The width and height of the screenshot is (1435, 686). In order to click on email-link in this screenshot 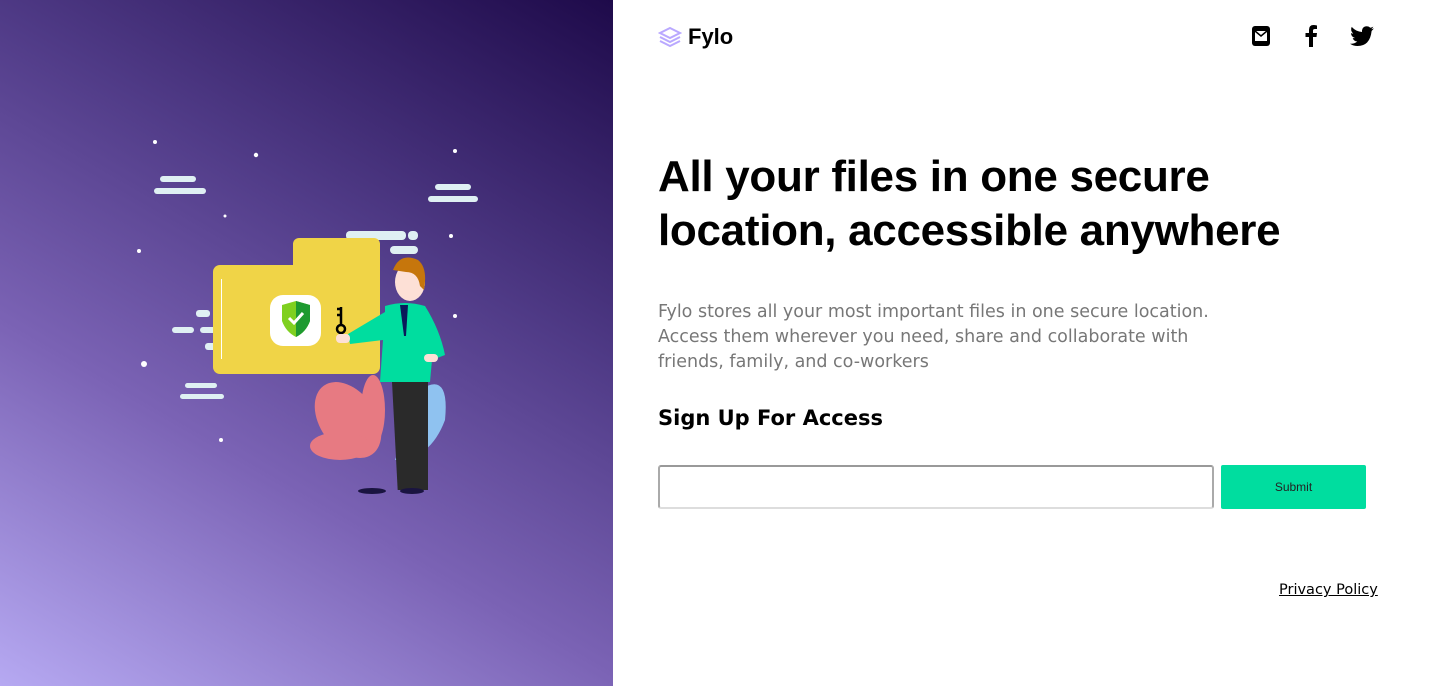, I will do `click(1261, 36)`.